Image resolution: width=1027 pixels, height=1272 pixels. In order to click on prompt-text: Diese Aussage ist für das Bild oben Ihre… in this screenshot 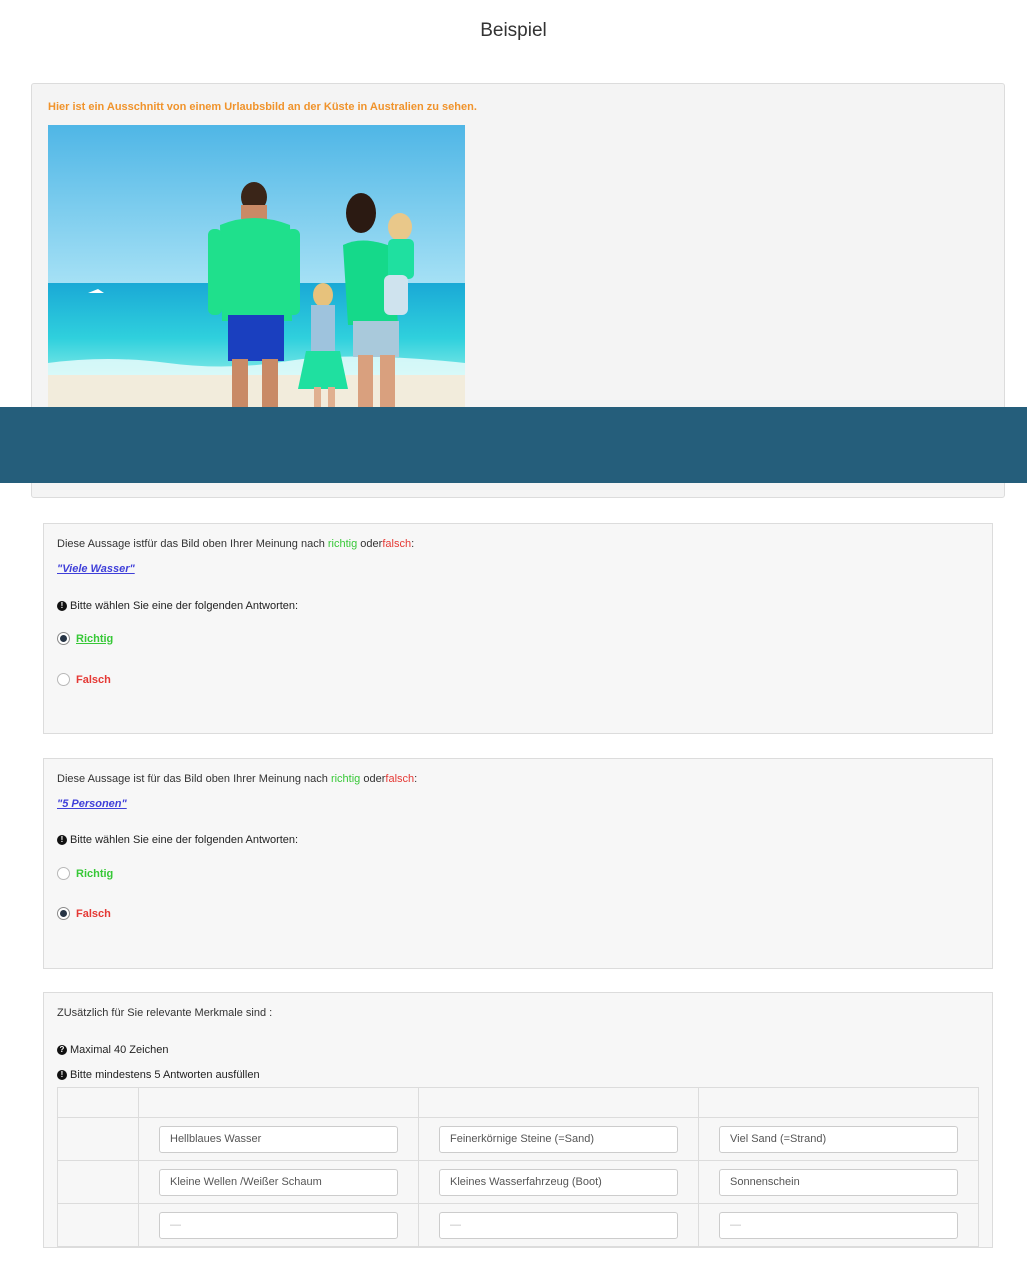, I will do `click(192, 779)`.